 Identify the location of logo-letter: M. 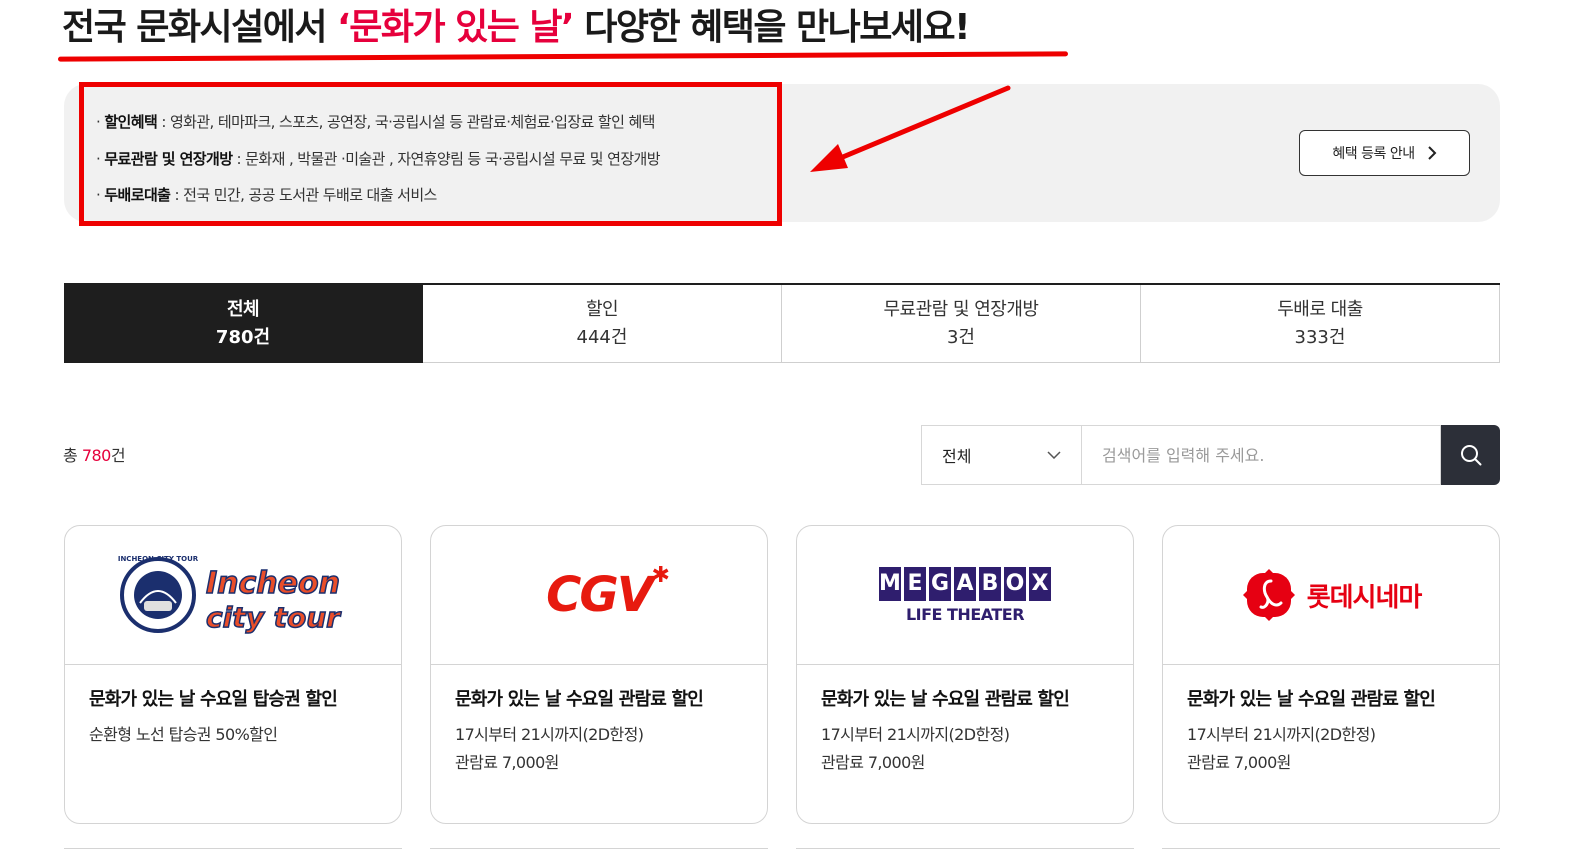
(890, 583).